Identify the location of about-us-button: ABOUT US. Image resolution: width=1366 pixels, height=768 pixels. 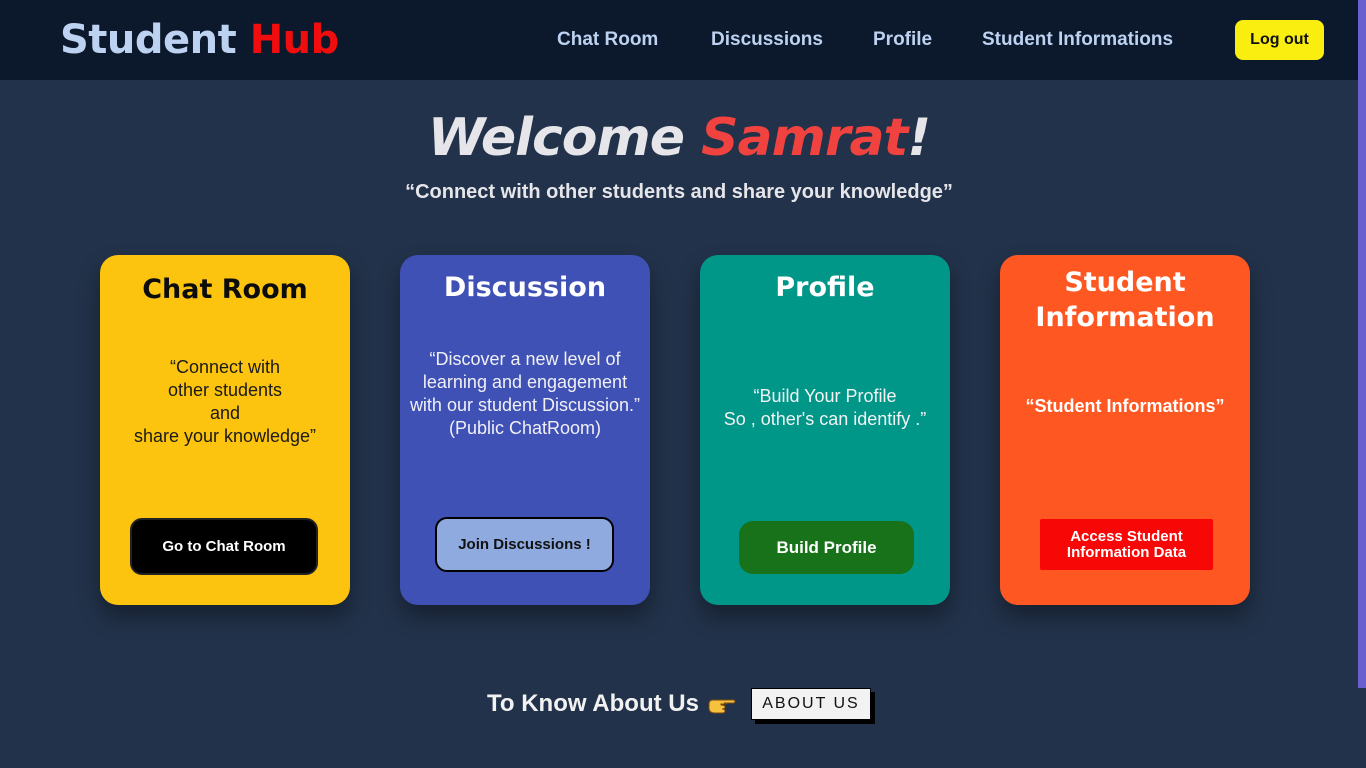
(810, 704).